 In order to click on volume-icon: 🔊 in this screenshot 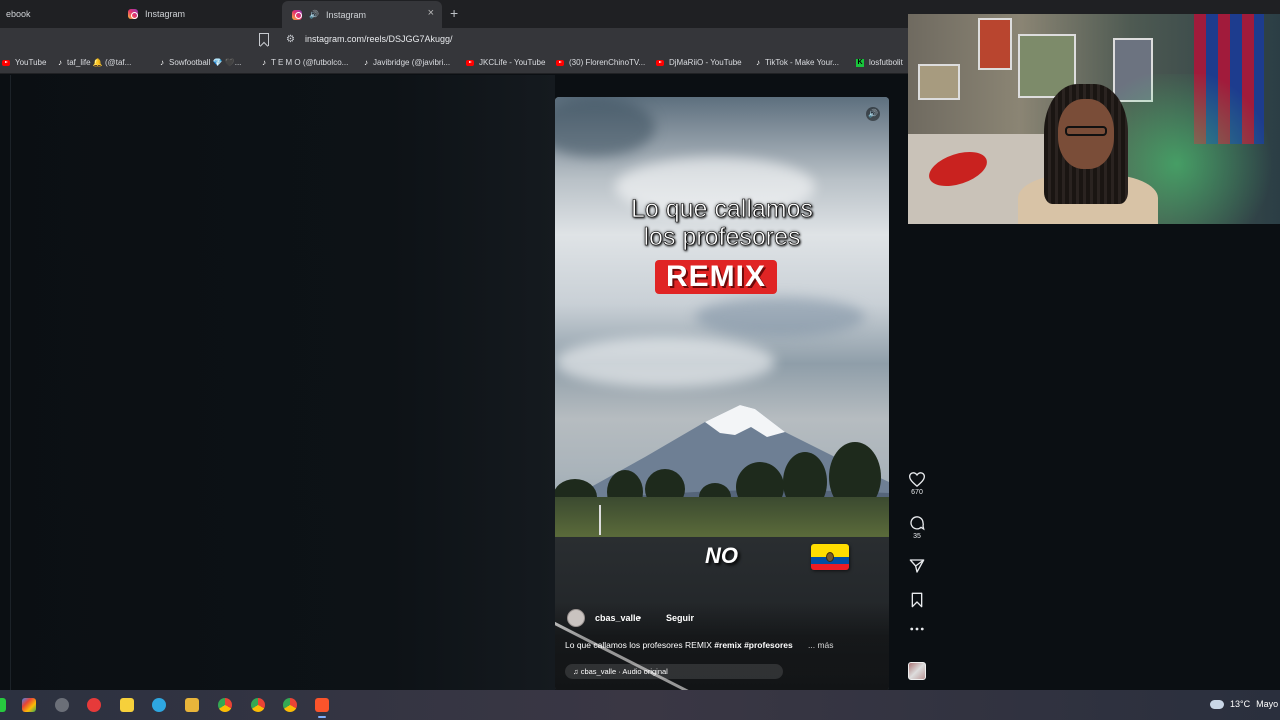, I will do `click(873, 114)`.